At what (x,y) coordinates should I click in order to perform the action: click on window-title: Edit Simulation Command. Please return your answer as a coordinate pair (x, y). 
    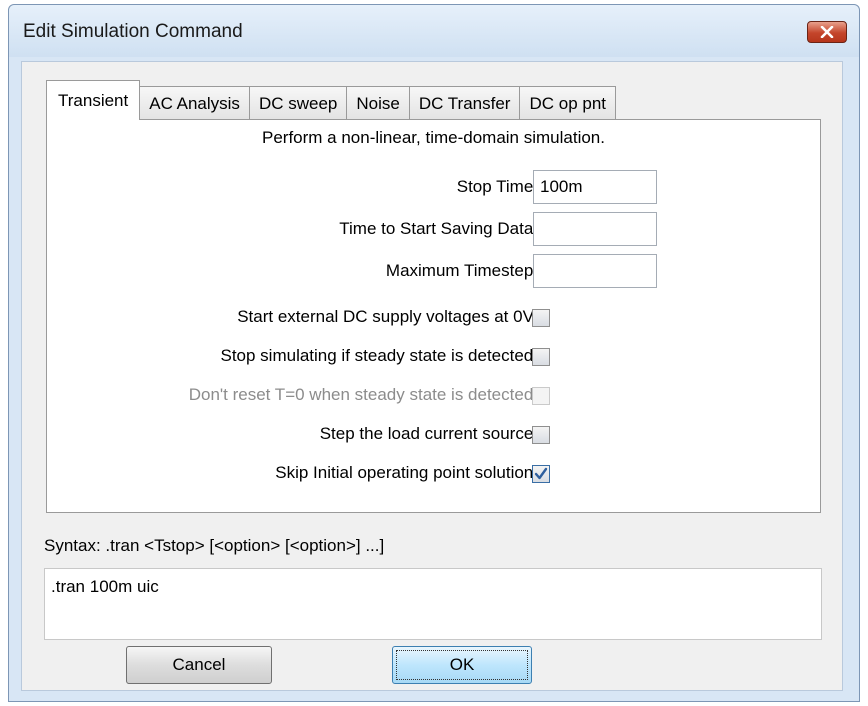
    Looking at the image, I should click on (133, 31).